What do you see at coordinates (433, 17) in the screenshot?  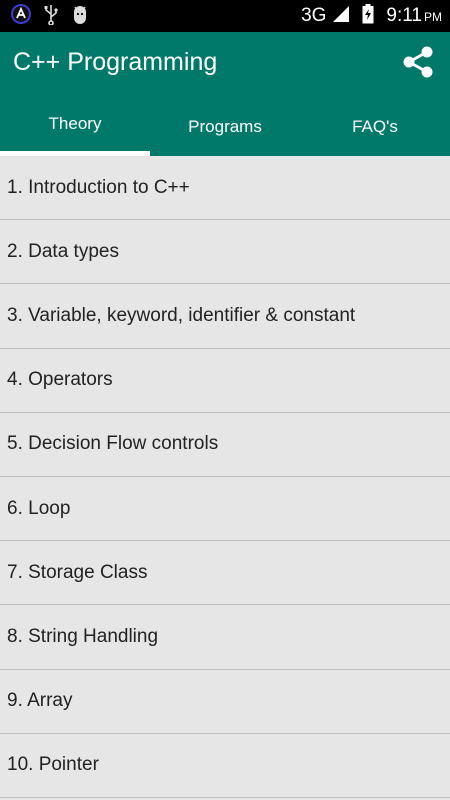 I see `clock-ampm: PM` at bounding box center [433, 17].